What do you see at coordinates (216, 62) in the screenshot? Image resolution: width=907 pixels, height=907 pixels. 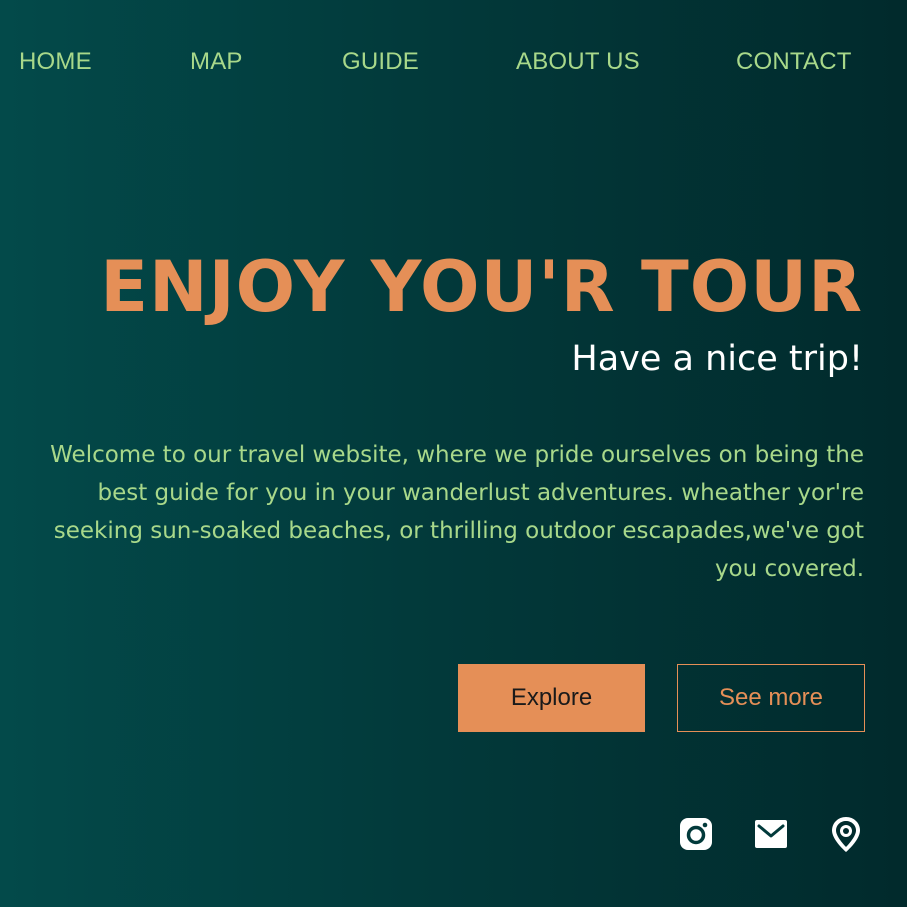 I see `nav-map-link: MAP` at bounding box center [216, 62].